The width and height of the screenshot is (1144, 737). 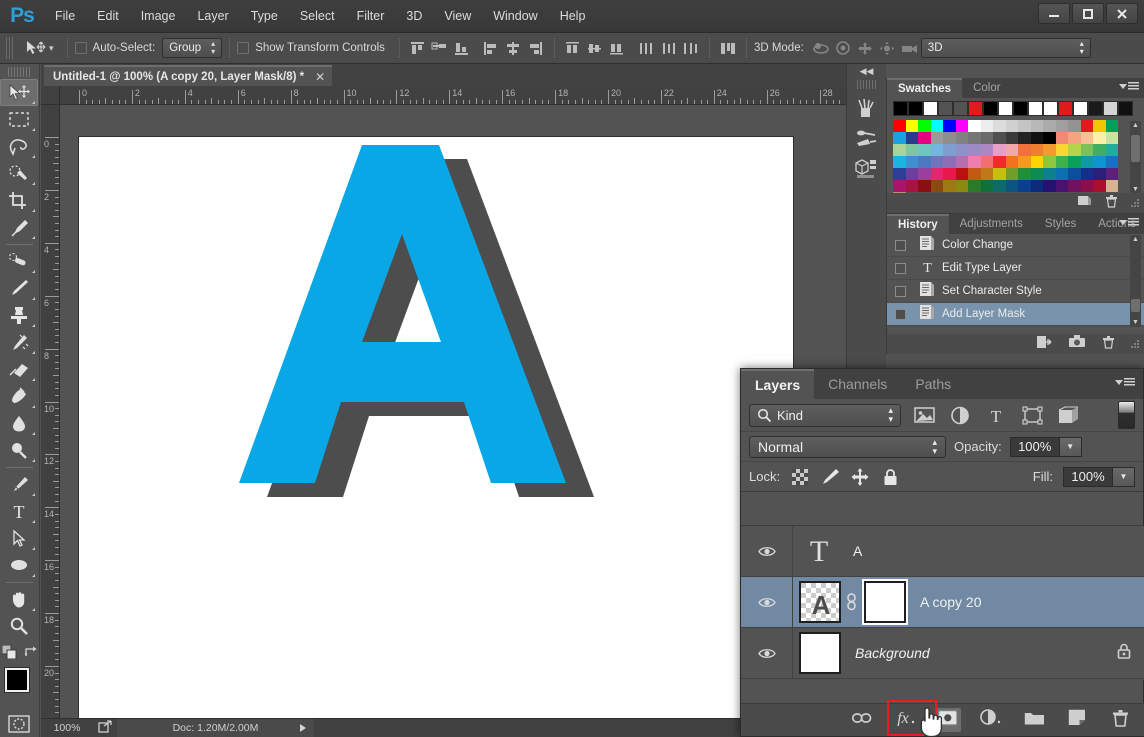 What do you see at coordinates (1068, 415) in the screenshot?
I see `filter-smartobject-icon` at bounding box center [1068, 415].